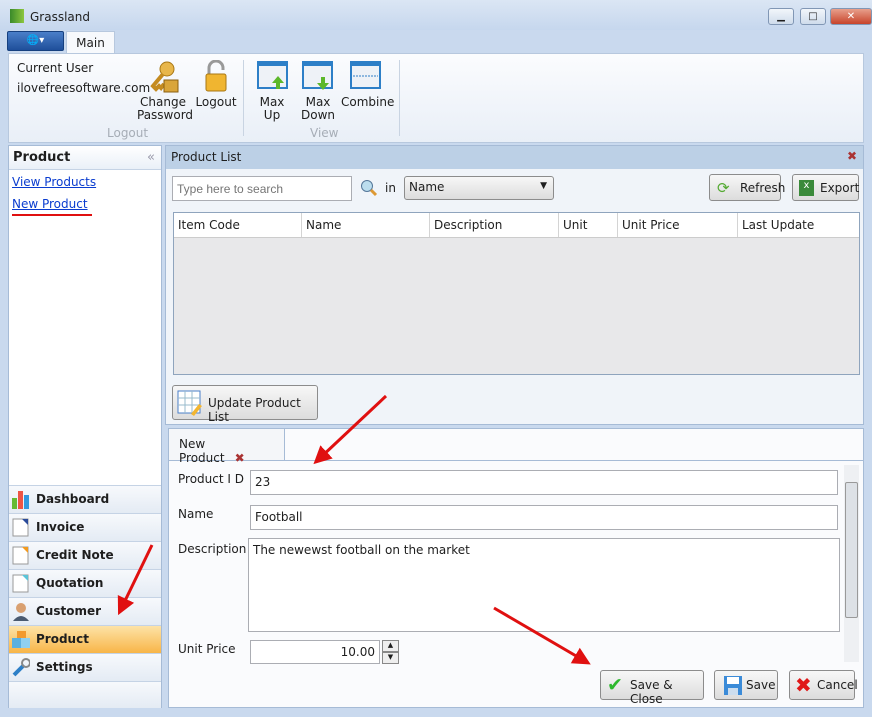  Describe the element at coordinates (20, 500) in the screenshot. I see `bar-chart-icon` at that location.